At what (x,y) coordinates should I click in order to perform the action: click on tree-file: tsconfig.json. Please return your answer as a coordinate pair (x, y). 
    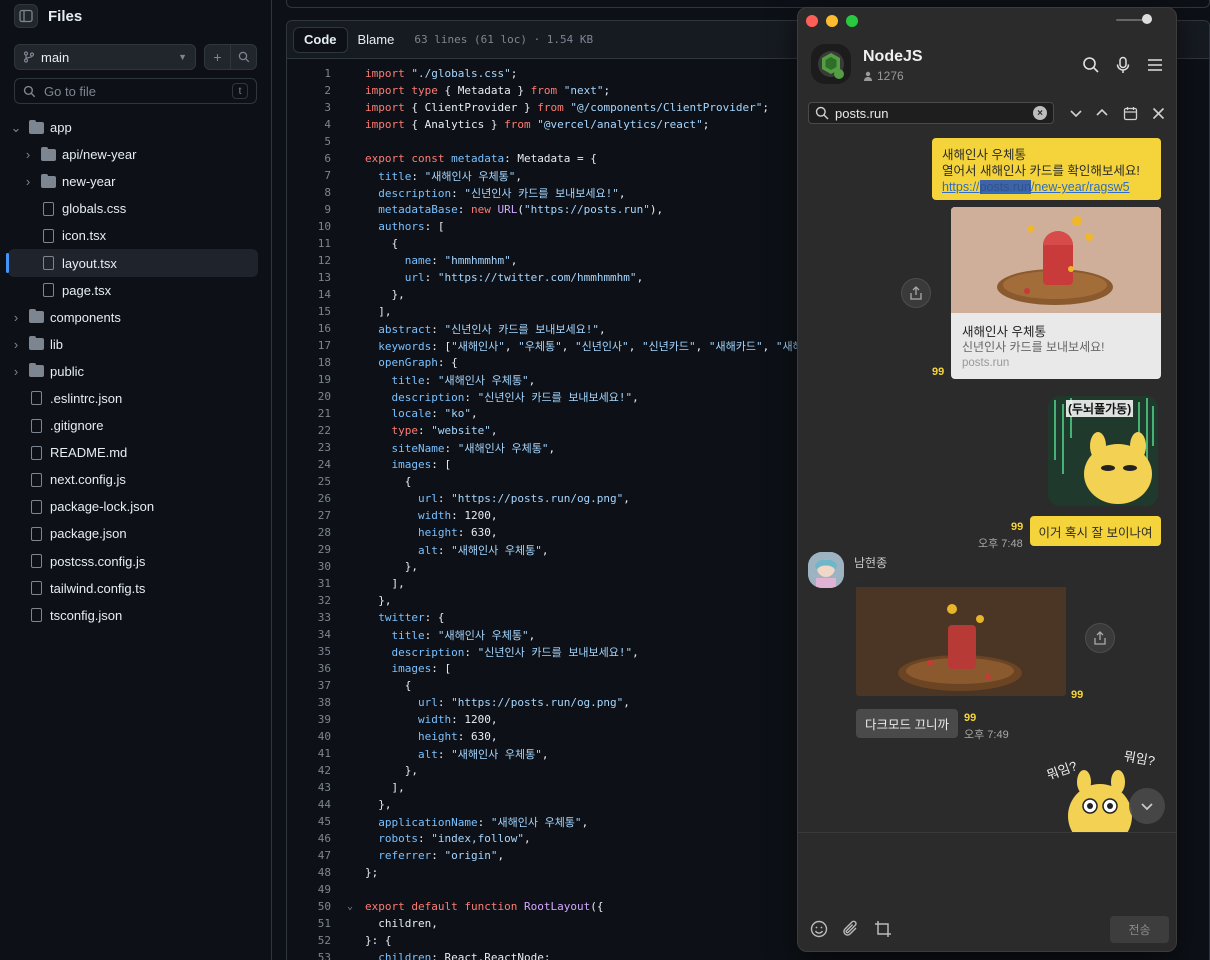
    Looking at the image, I should click on (133, 615).